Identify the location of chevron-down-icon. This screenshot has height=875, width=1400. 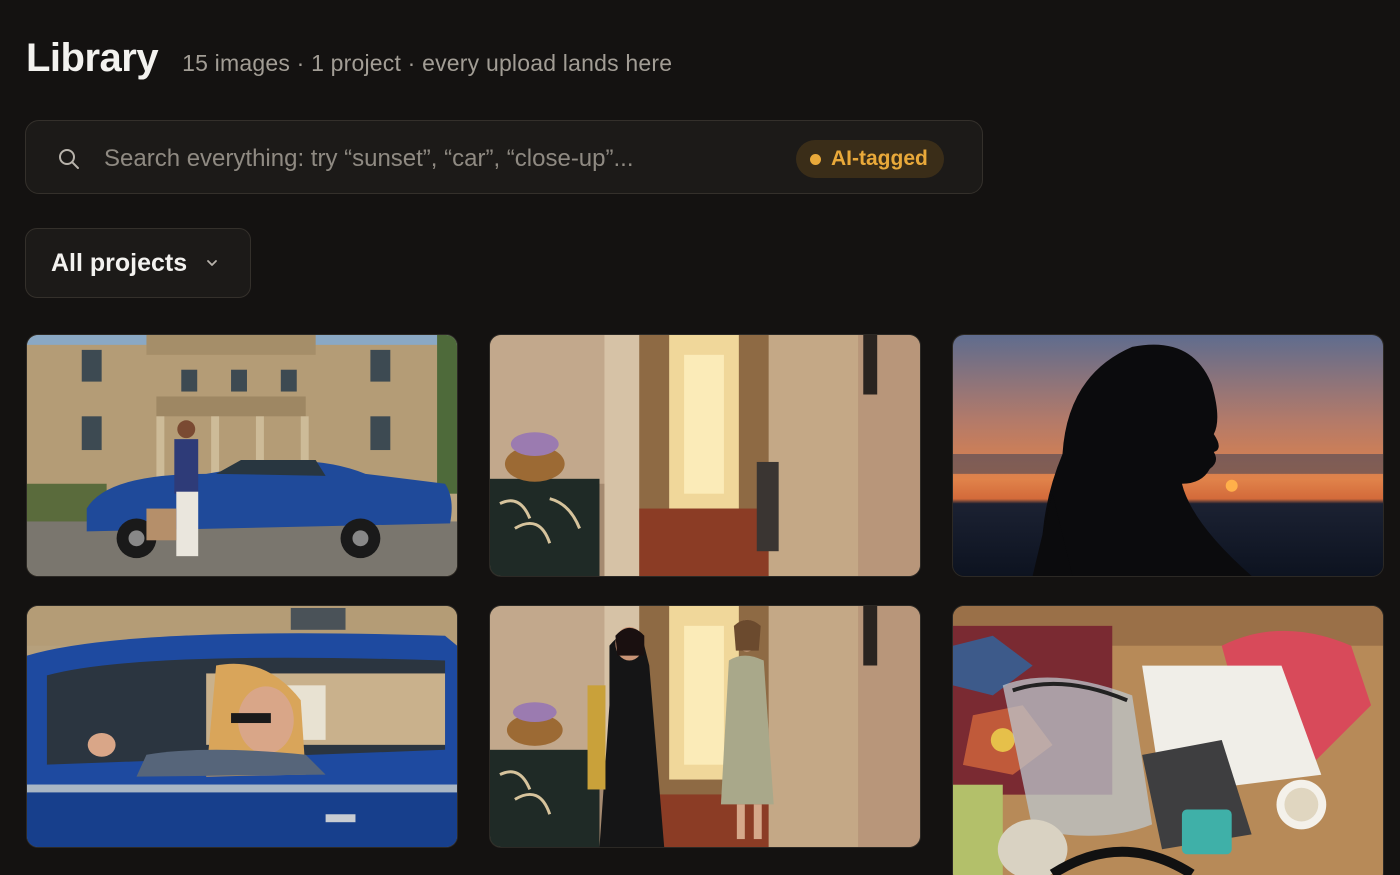
(212, 263).